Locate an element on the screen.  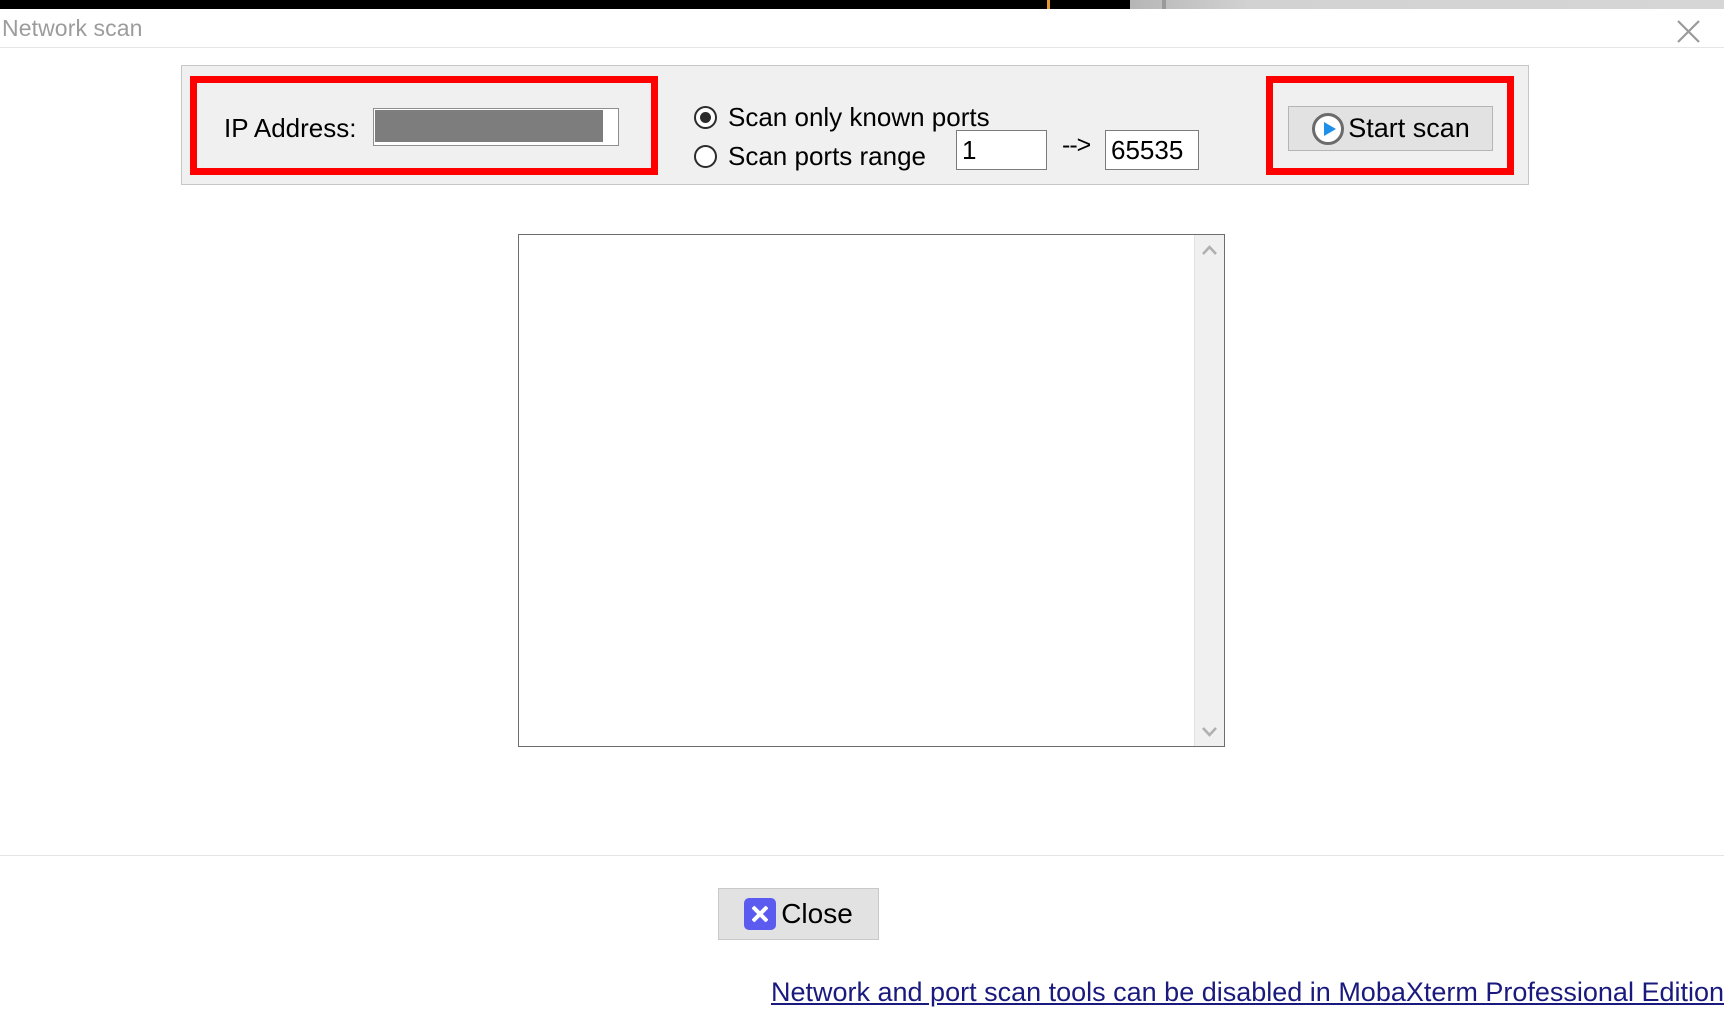
chevron-up-icon is located at coordinates (1209, 249).